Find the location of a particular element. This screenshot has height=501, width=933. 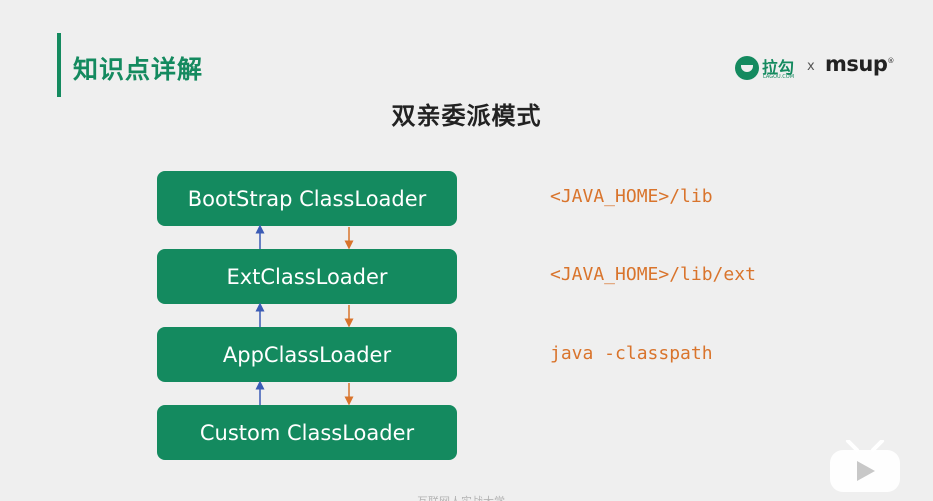

footer-watermark: 互联网人实战大学 is located at coordinates (461, 497).